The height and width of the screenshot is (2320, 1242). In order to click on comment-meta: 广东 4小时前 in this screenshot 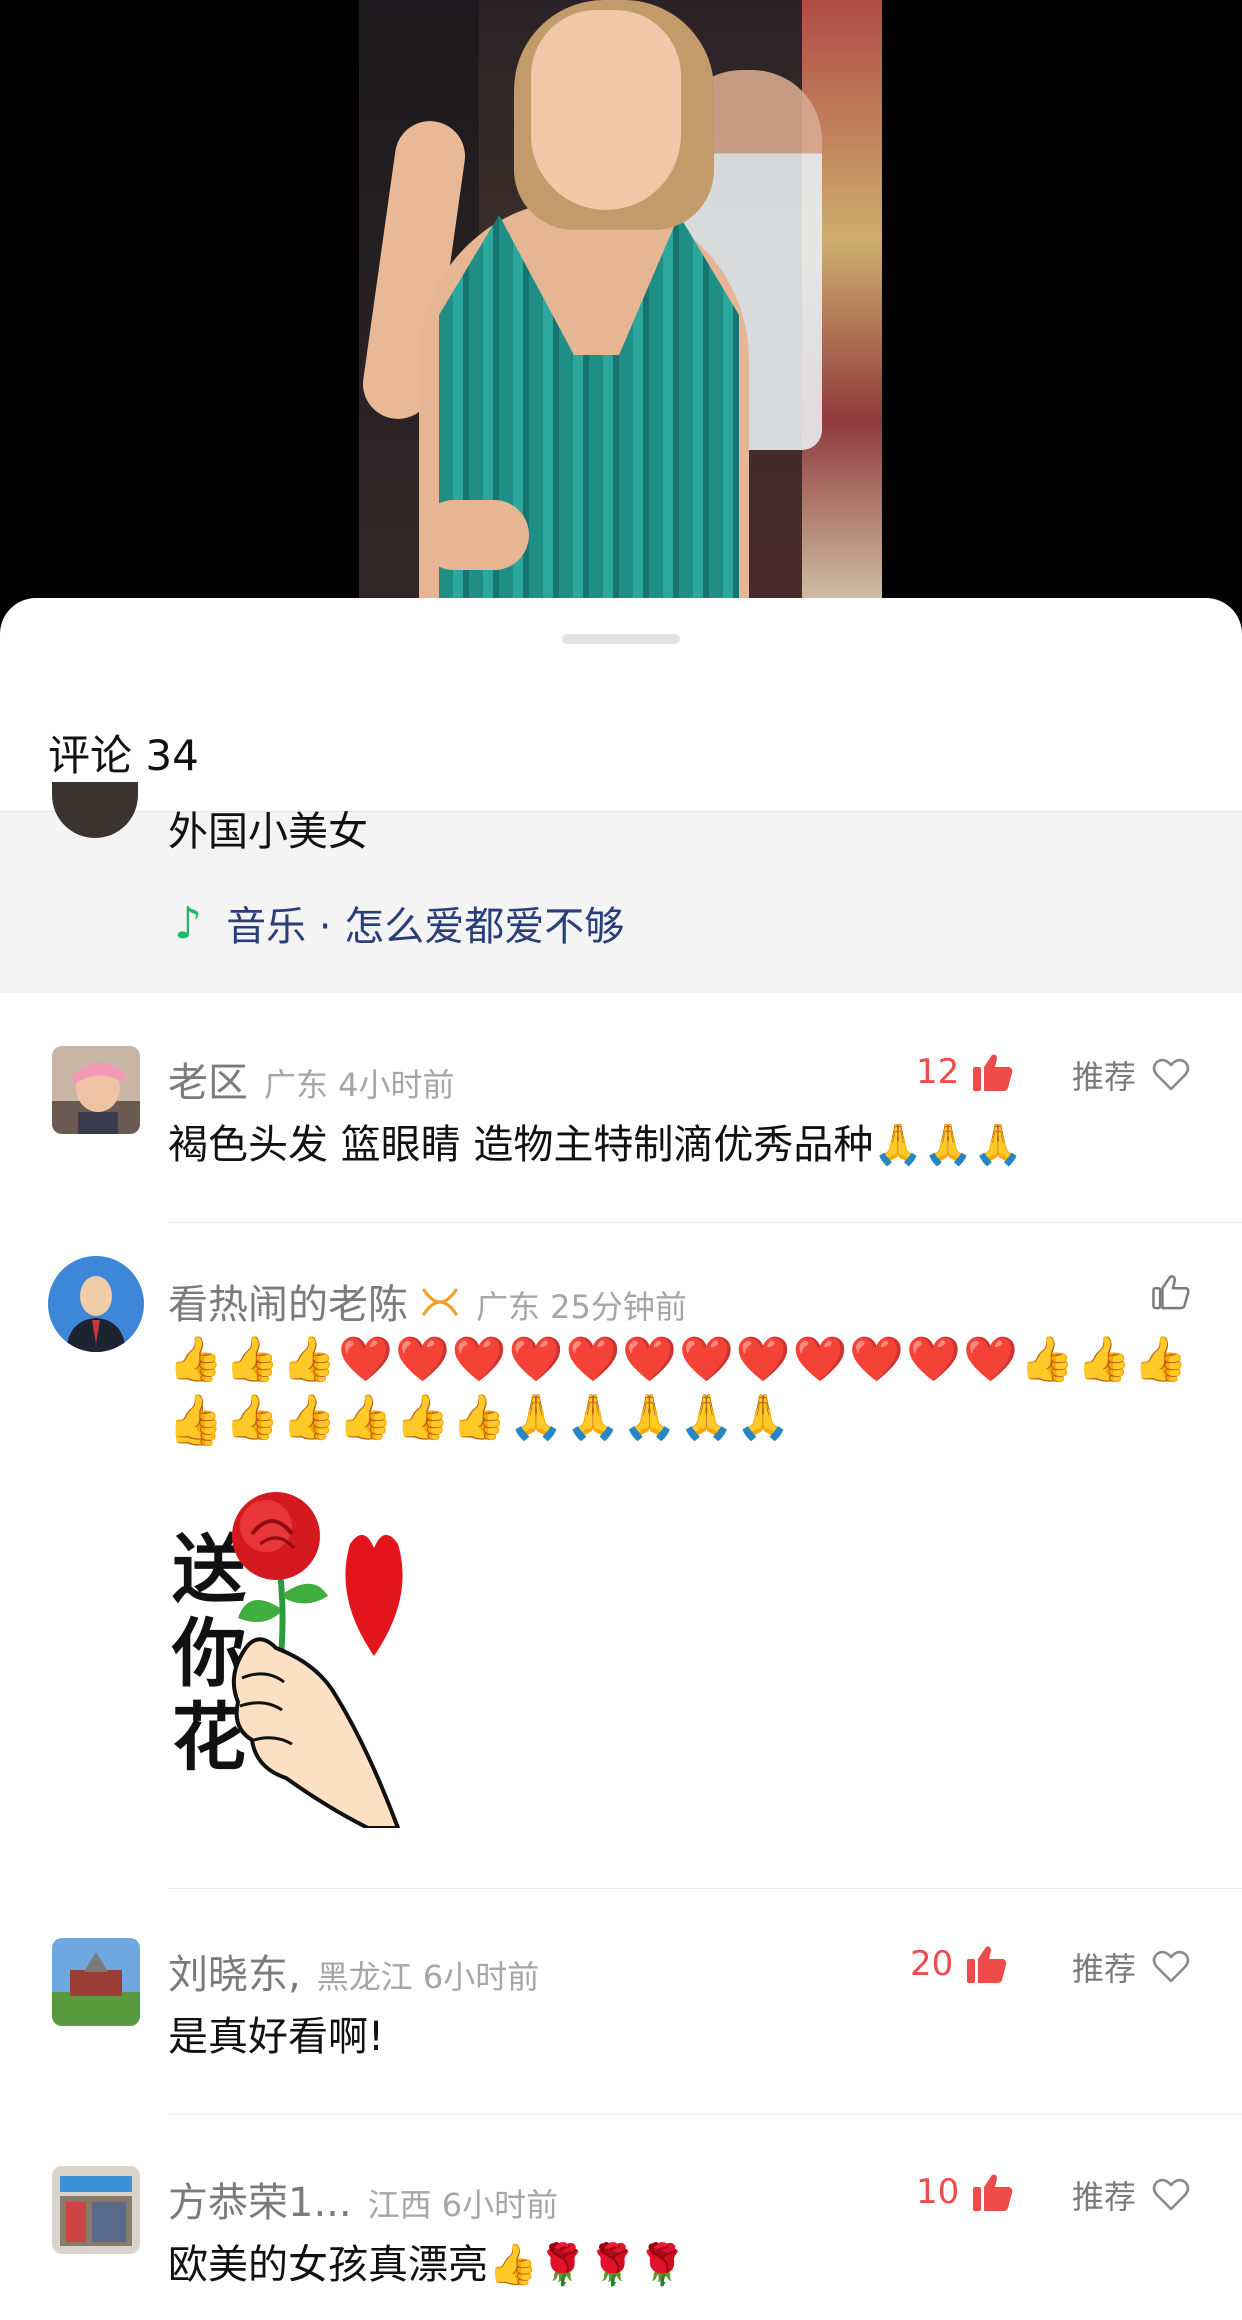, I will do `click(359, 1085)`.